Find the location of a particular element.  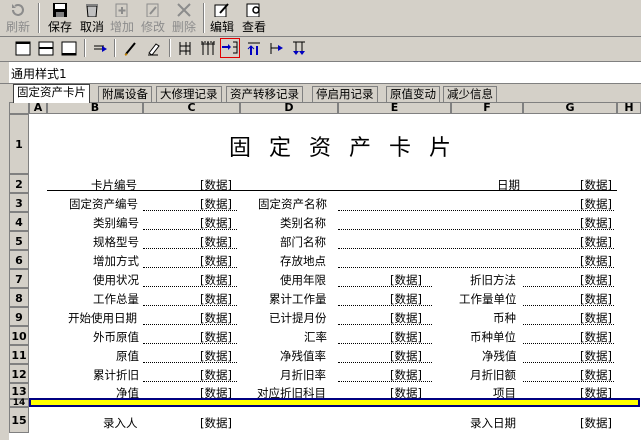

main-toolbar: 刷新 保存 取消 增加 修改 删除 编辑 查看 is located at coordinates (320, 18).